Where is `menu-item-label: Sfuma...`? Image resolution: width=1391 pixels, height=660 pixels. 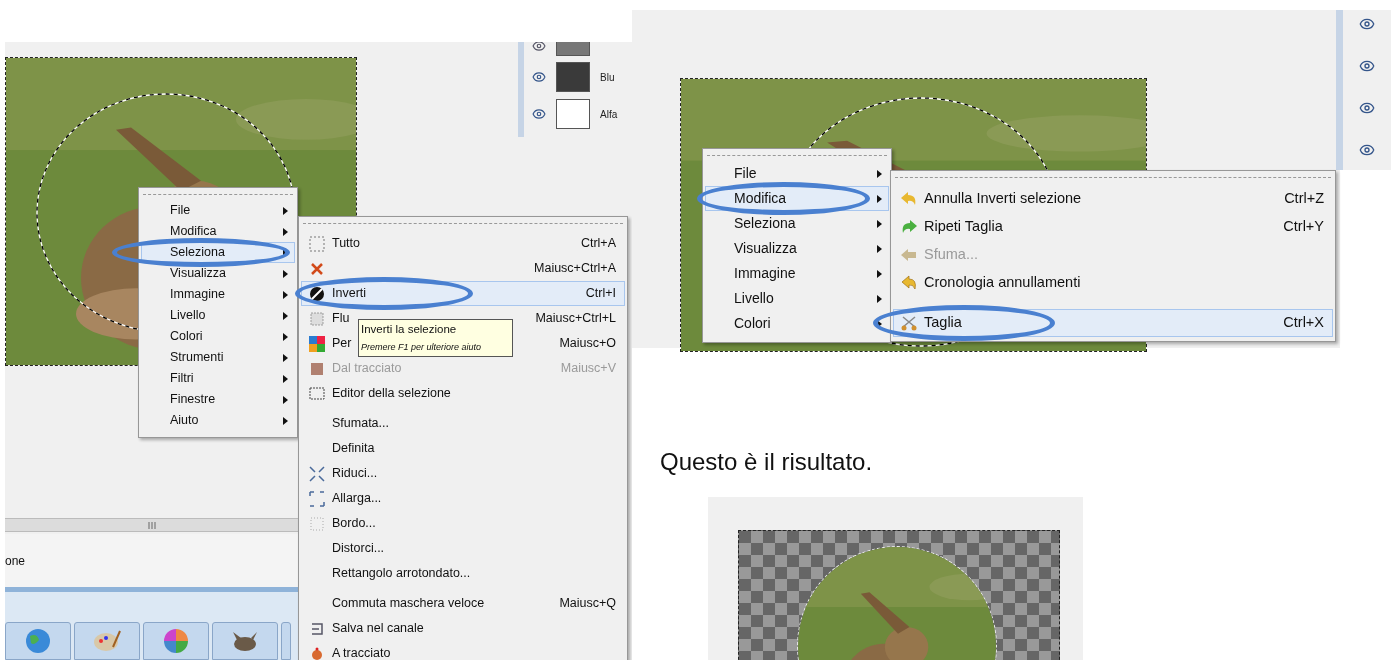 menu-item-label: Sfuma... is located at coordinates (951, 255).